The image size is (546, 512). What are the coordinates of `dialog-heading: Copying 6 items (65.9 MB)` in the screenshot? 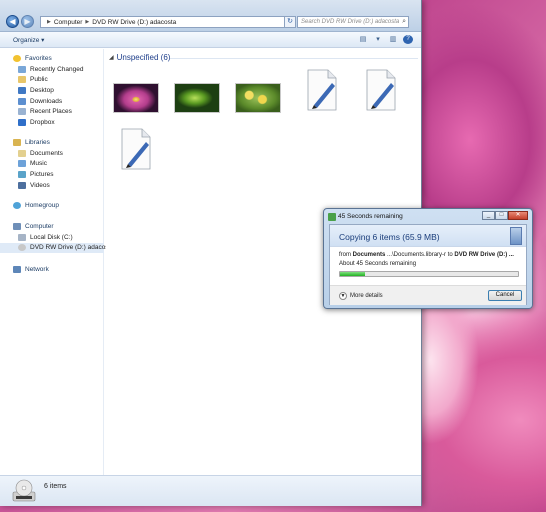 It's located at (389, 237).